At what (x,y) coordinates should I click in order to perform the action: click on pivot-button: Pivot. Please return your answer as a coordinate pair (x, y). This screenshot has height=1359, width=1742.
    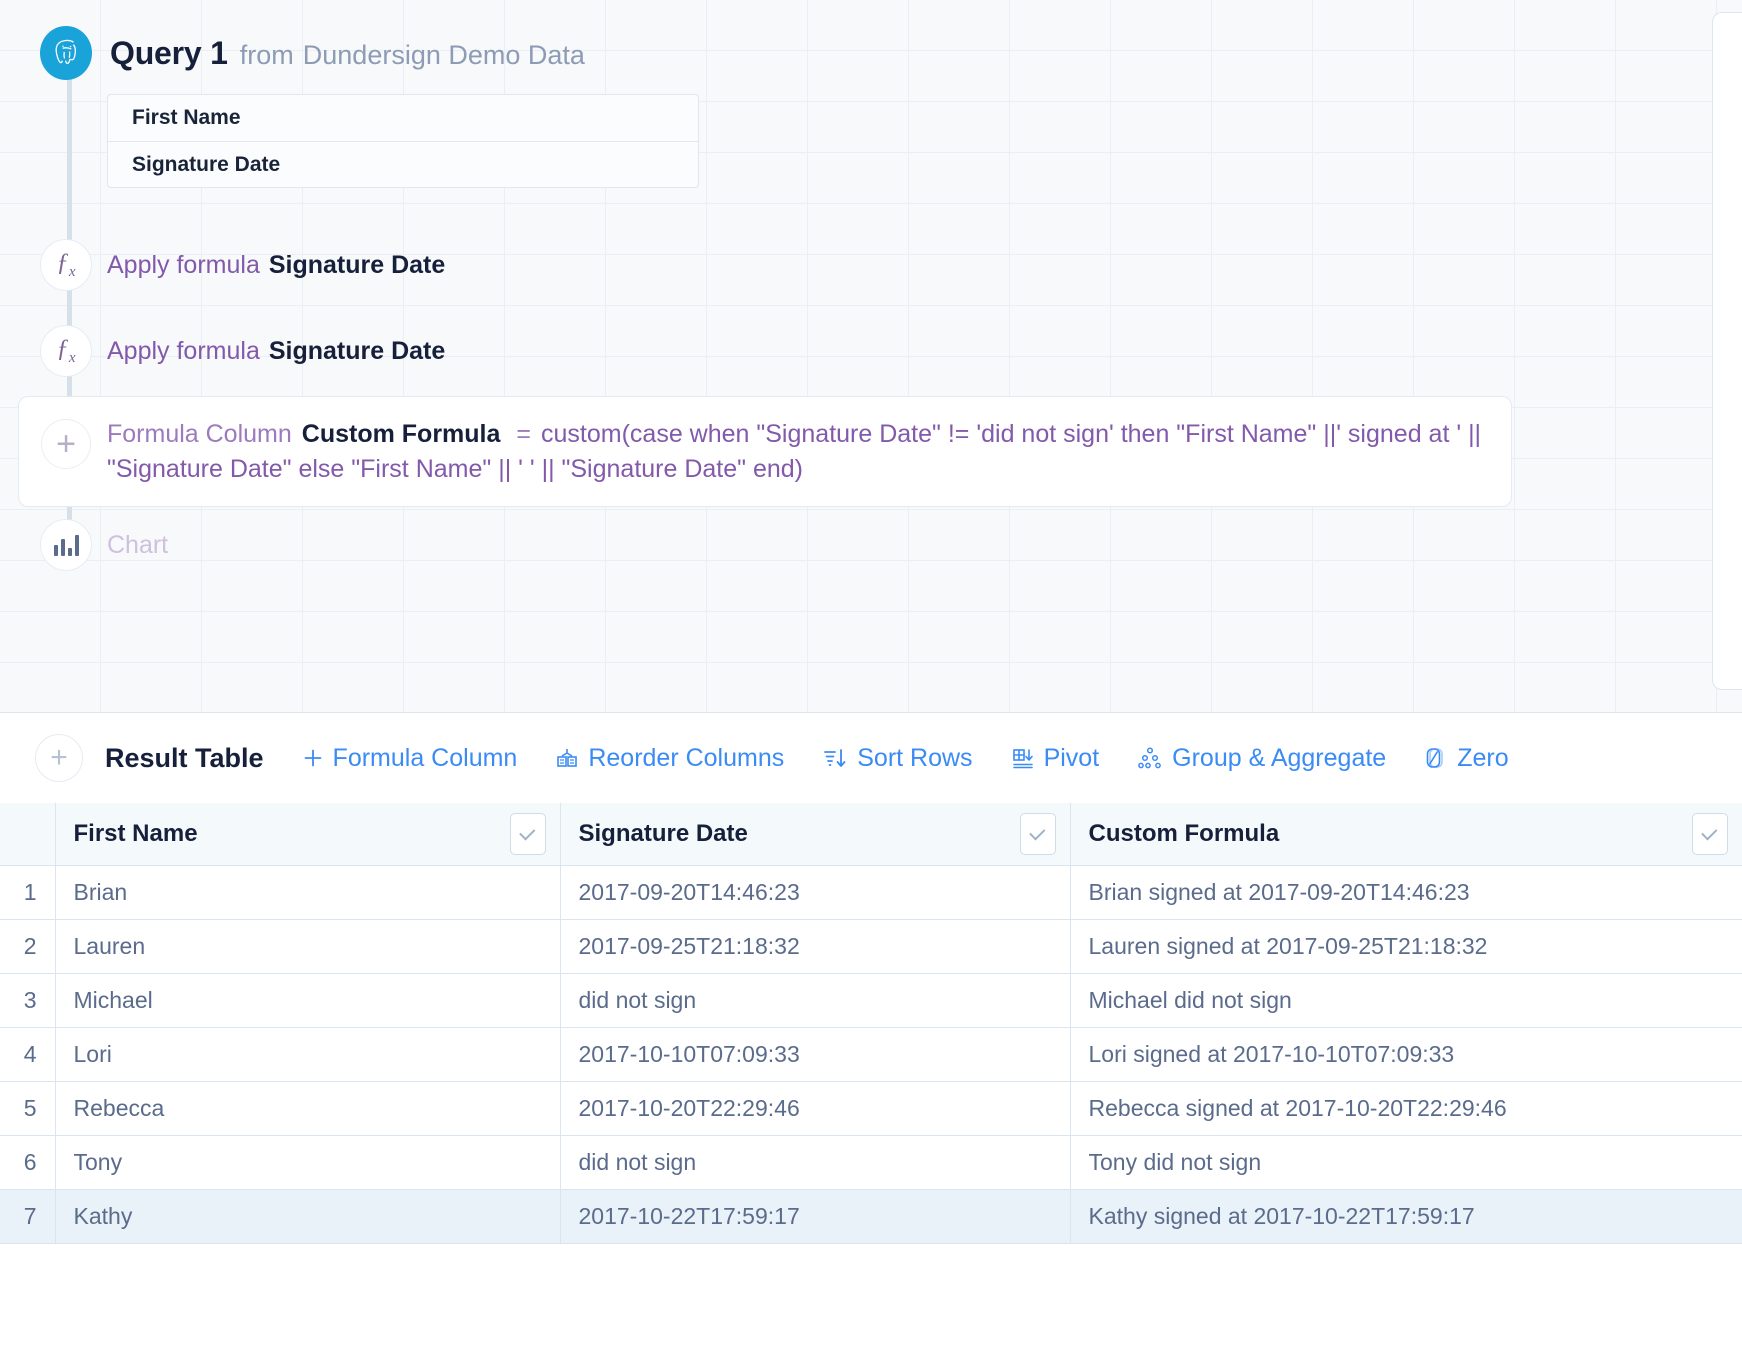
    Looking at the image, I should click on (1055, 758).